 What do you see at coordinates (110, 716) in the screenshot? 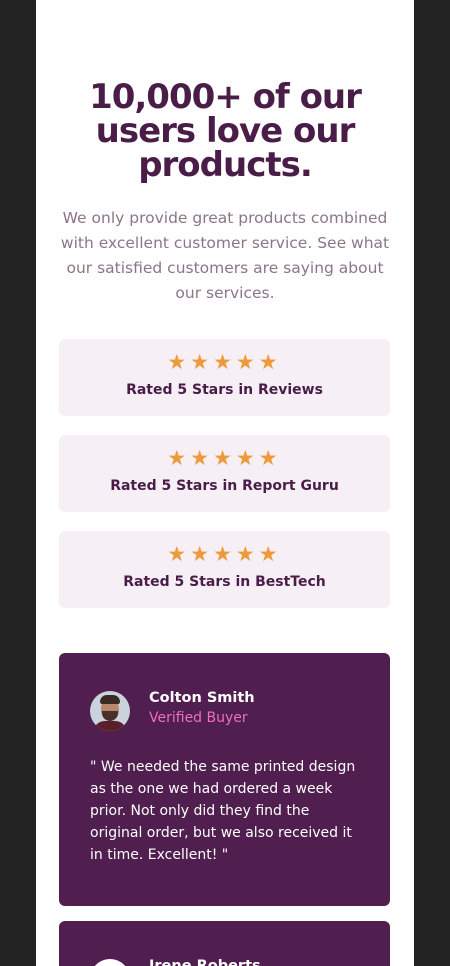
I see `avatar-beard` at bounding box center [110, 716].